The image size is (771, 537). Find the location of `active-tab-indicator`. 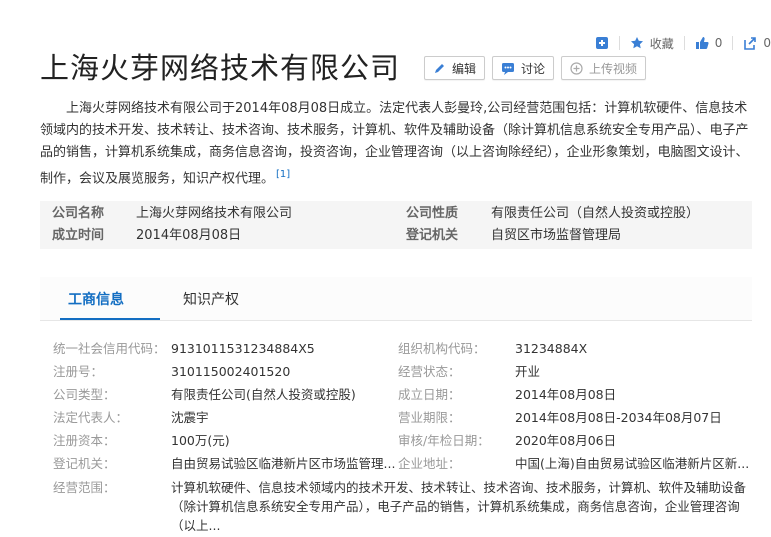

active-tab-indicator is located at coordinates (110, 319).